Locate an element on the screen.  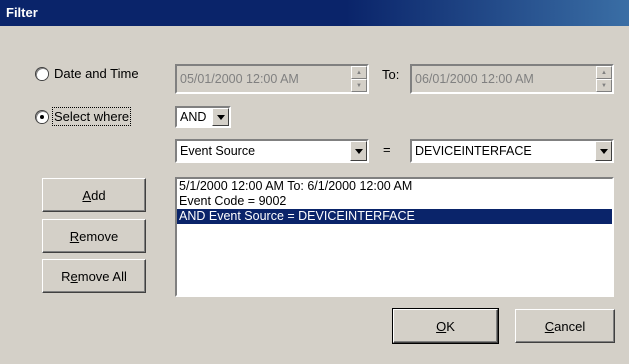
to-label: To: is located at coordinates (391, 74).